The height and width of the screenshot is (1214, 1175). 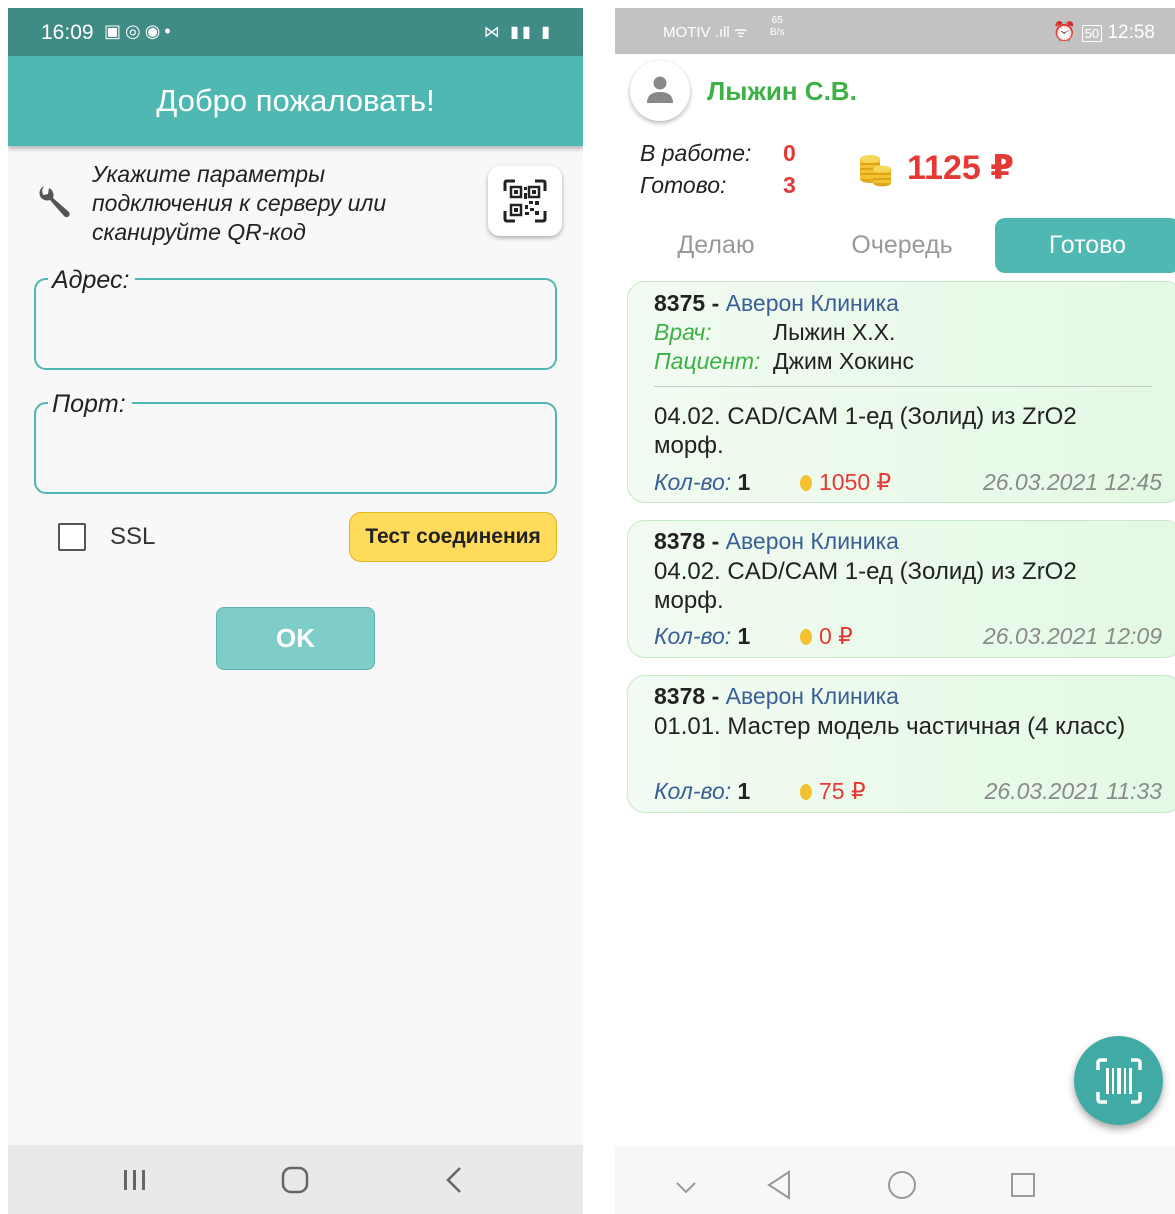 What do you see at coordinates (680, 303) in the screenshot?
I see `order-number: 8375` at bounding box center [680, 303].